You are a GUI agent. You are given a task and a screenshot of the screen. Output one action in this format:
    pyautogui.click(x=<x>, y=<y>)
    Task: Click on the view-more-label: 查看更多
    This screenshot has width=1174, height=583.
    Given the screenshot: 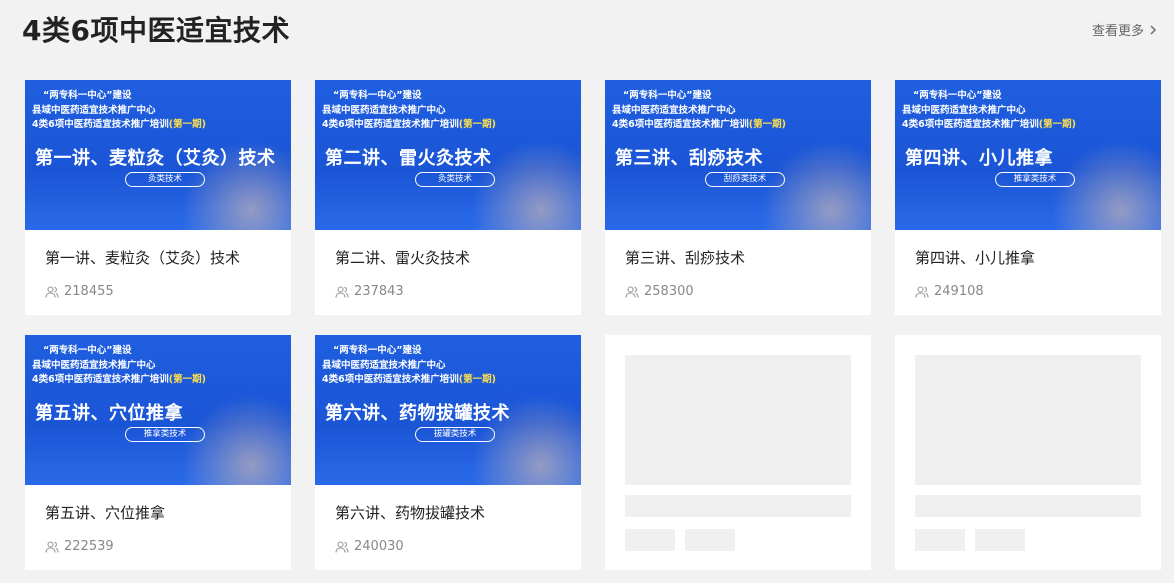 What is the action you would take?
    pyautogui.click(x=1117, y=31)
    